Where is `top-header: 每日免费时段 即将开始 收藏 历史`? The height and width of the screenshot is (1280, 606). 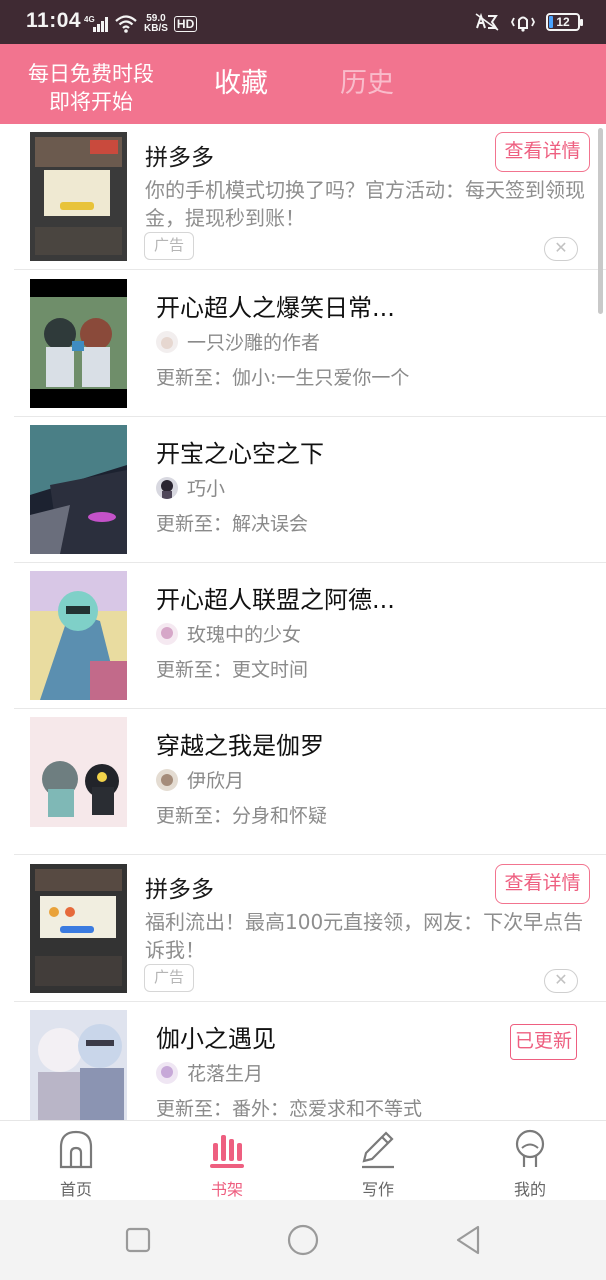
top-header: 每日免费时段 即将开始 收藏 历史 is located at coordinates (303, 84).